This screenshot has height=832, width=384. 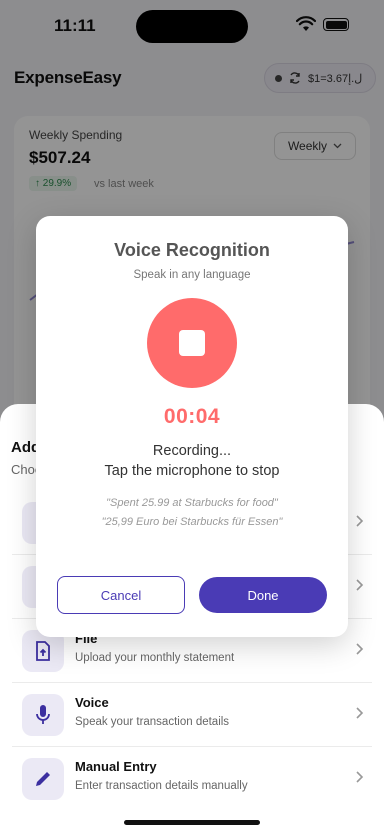 I want to click on stop-icon, so click(x=192, y=343).